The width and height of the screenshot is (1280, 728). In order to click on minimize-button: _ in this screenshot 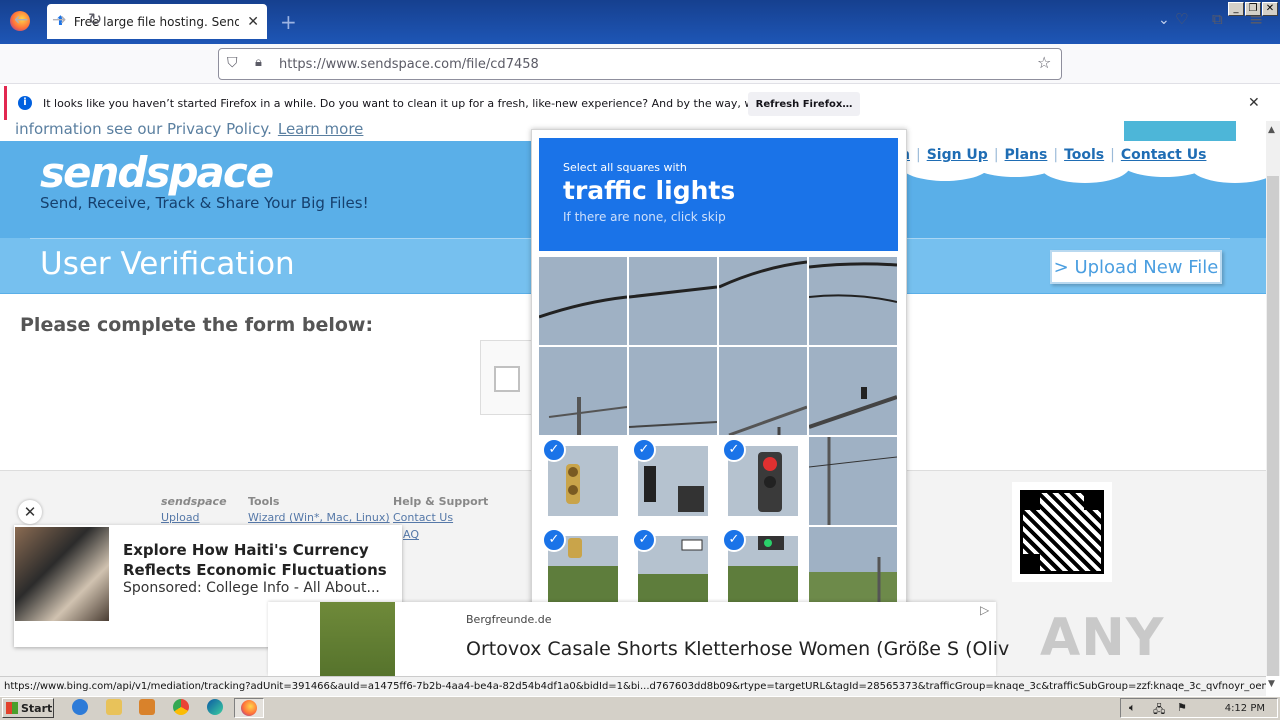, I will do `click(1236, 9)`.